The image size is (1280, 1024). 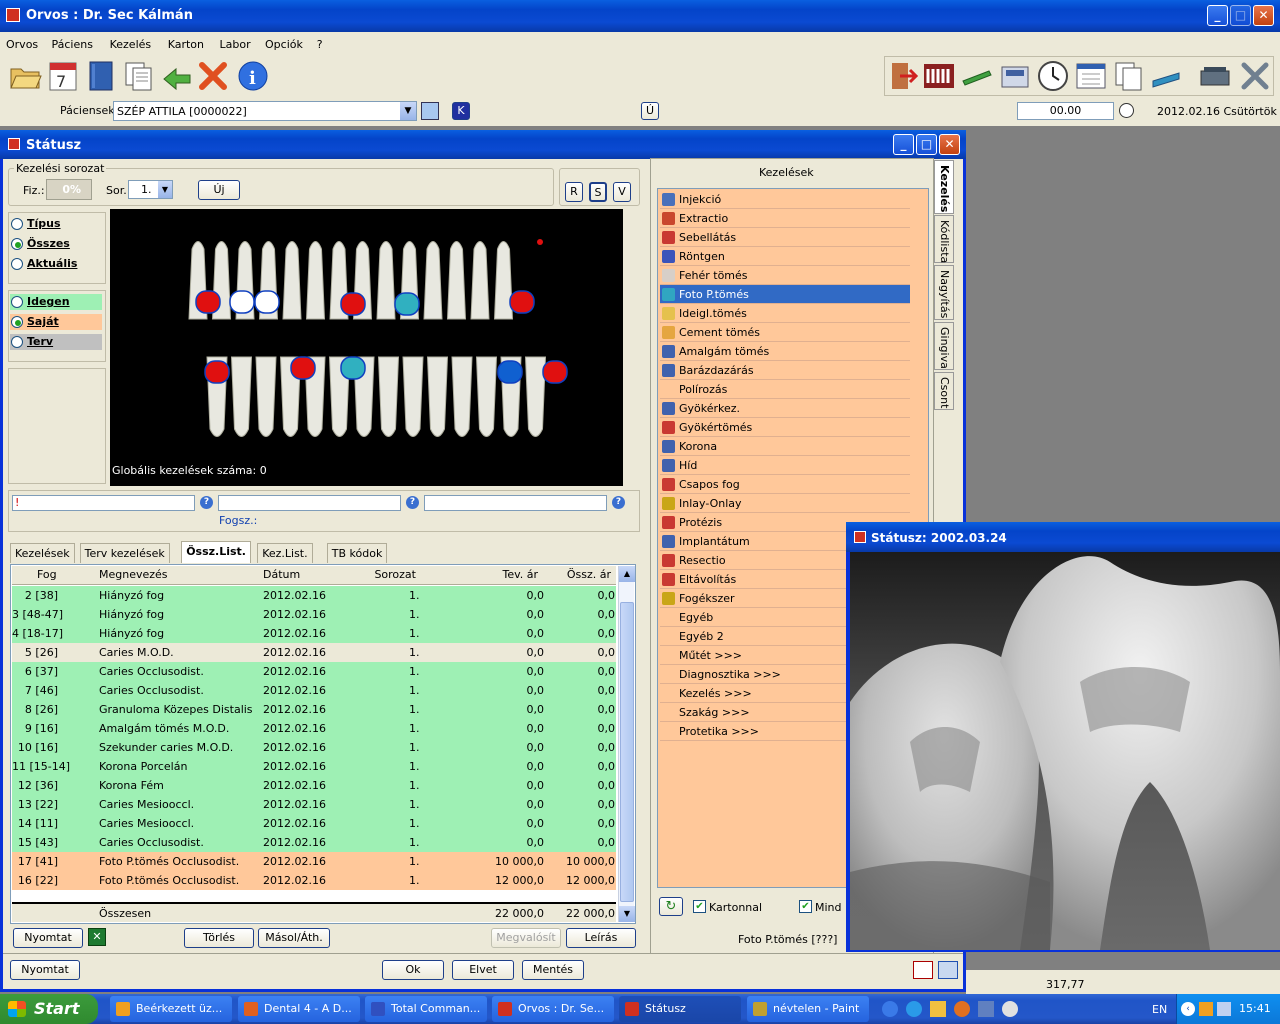 I want to click on status-maximize-button: □, so click(x=926, y=144).